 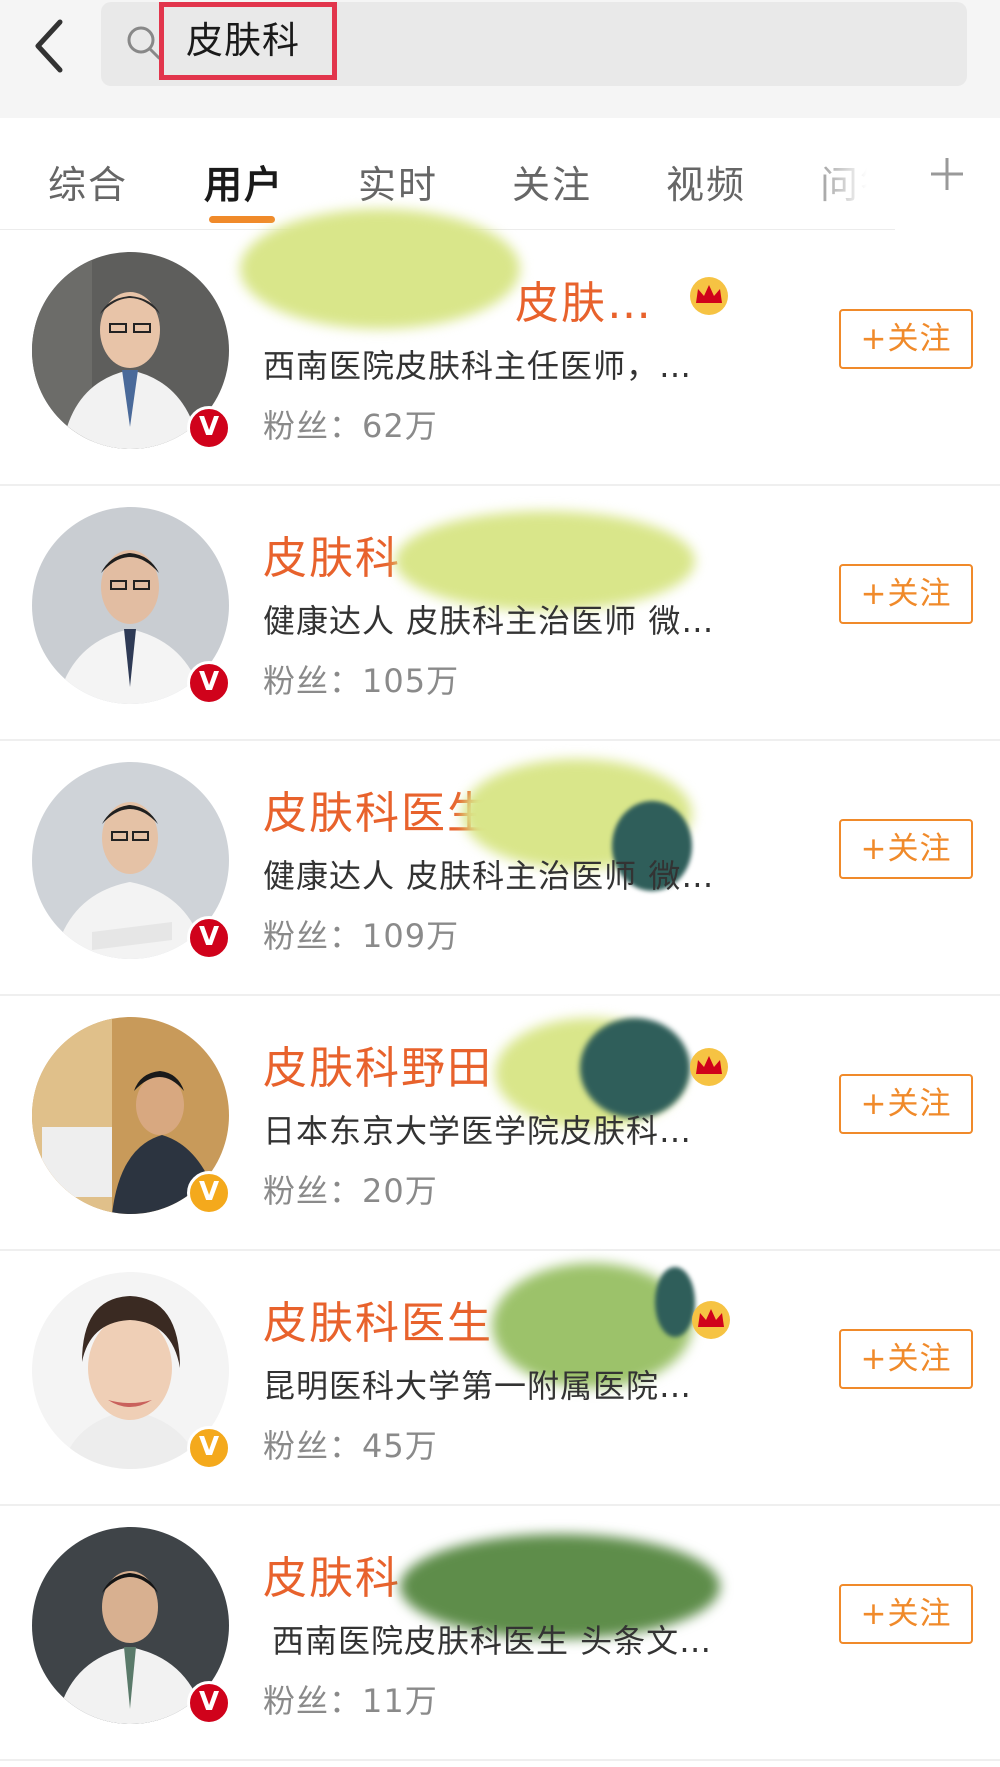 I want to click on top-bar: 皮肤科, so click(x=500, y=59).